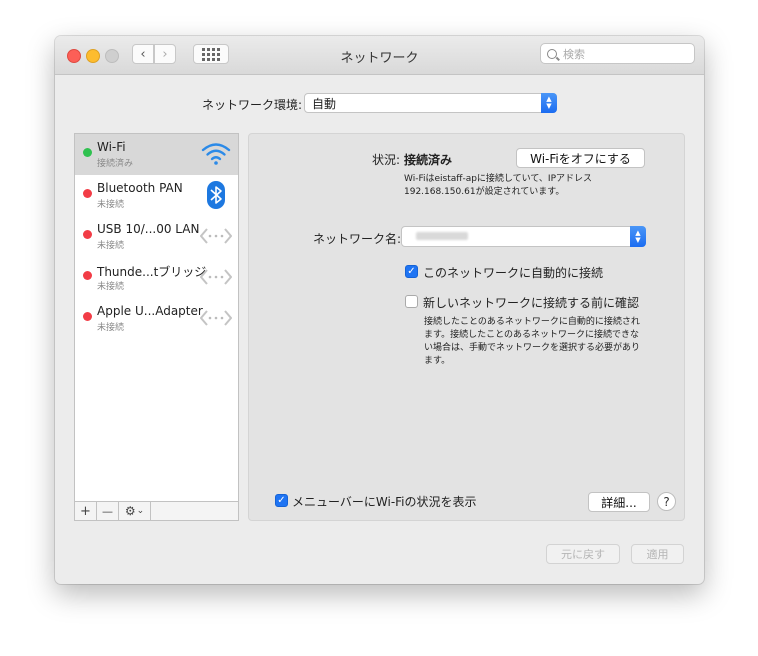  Describe the element at coordinates (666, 501) in the screenshot. I see `help-button: ?` at that location.